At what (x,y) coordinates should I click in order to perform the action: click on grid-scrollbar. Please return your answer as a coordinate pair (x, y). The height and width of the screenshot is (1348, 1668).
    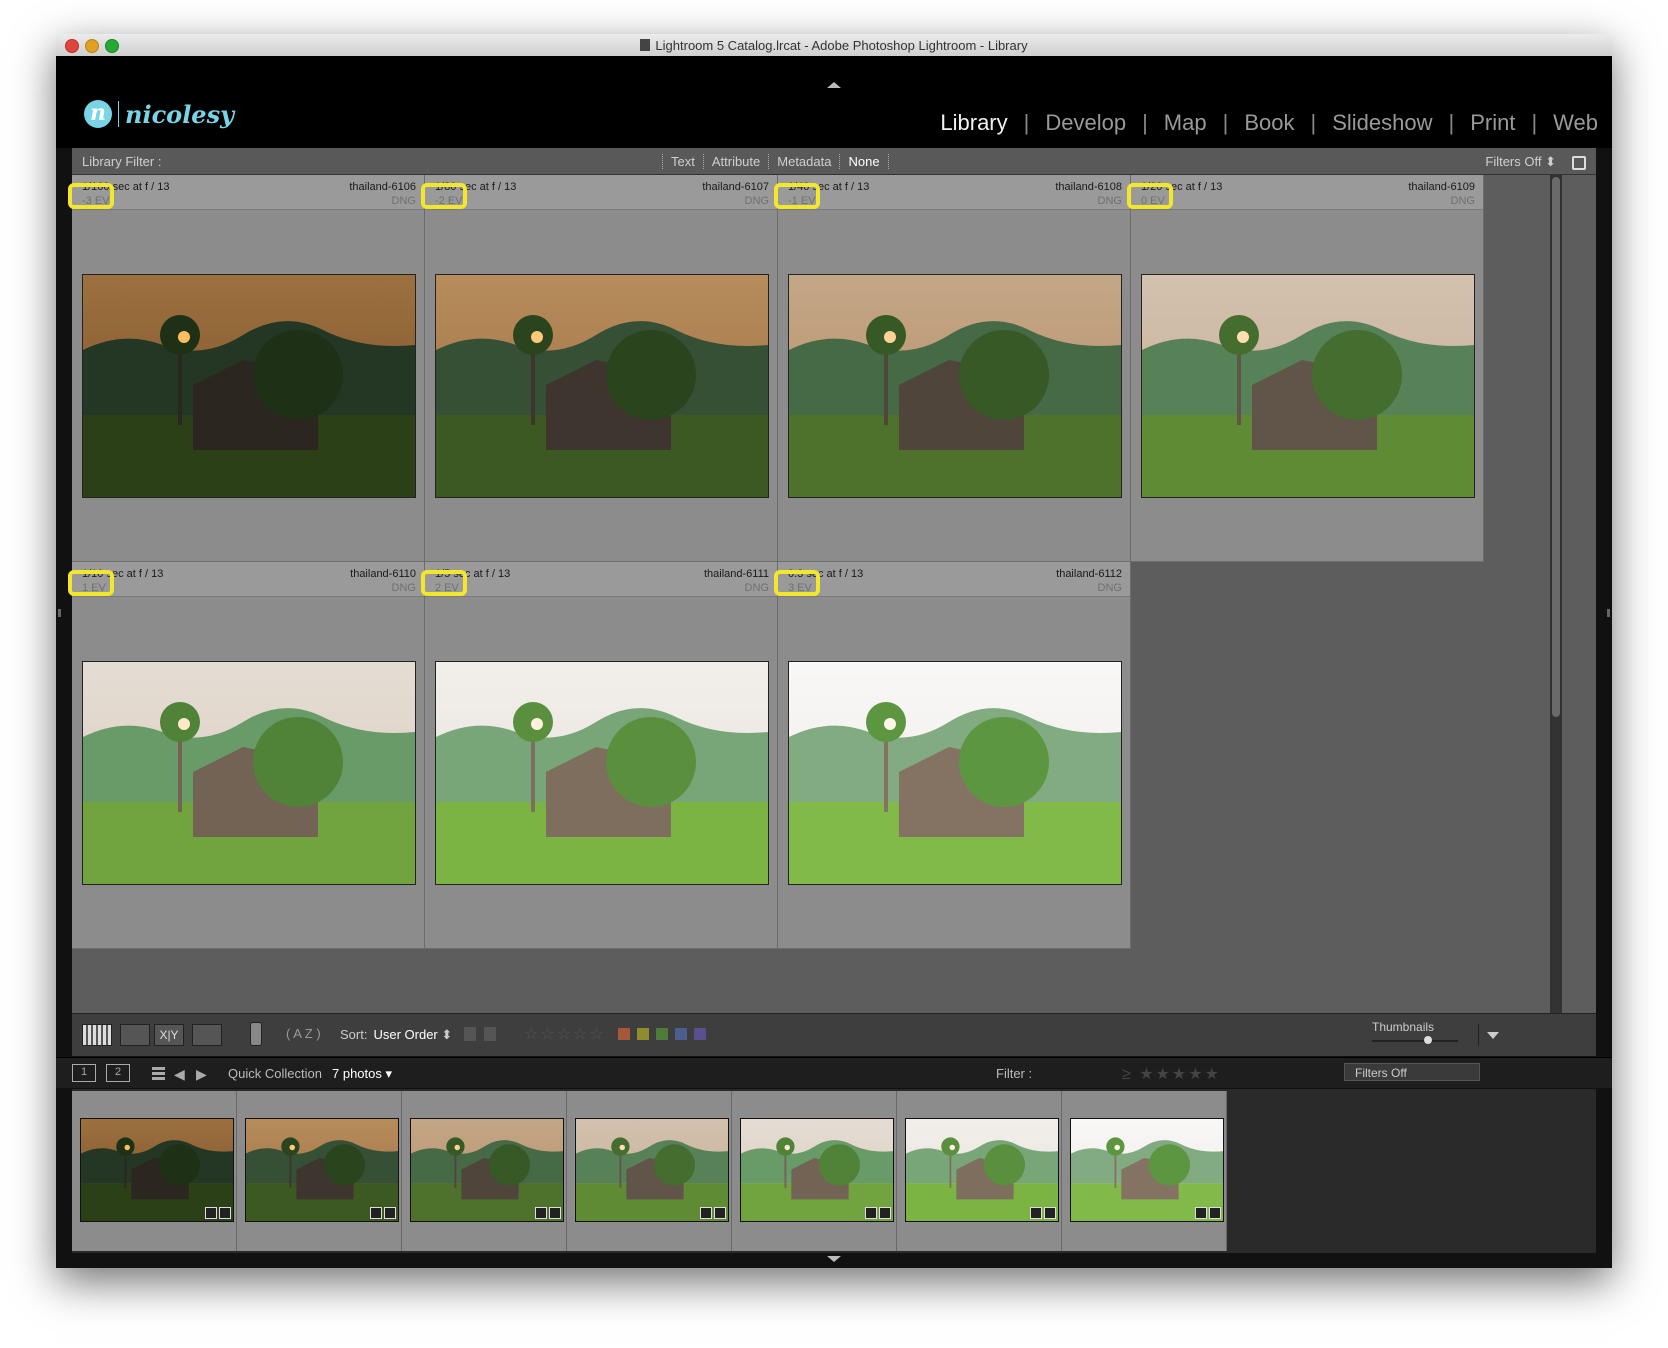
    Looking at the image, I should click on (1556, 594).